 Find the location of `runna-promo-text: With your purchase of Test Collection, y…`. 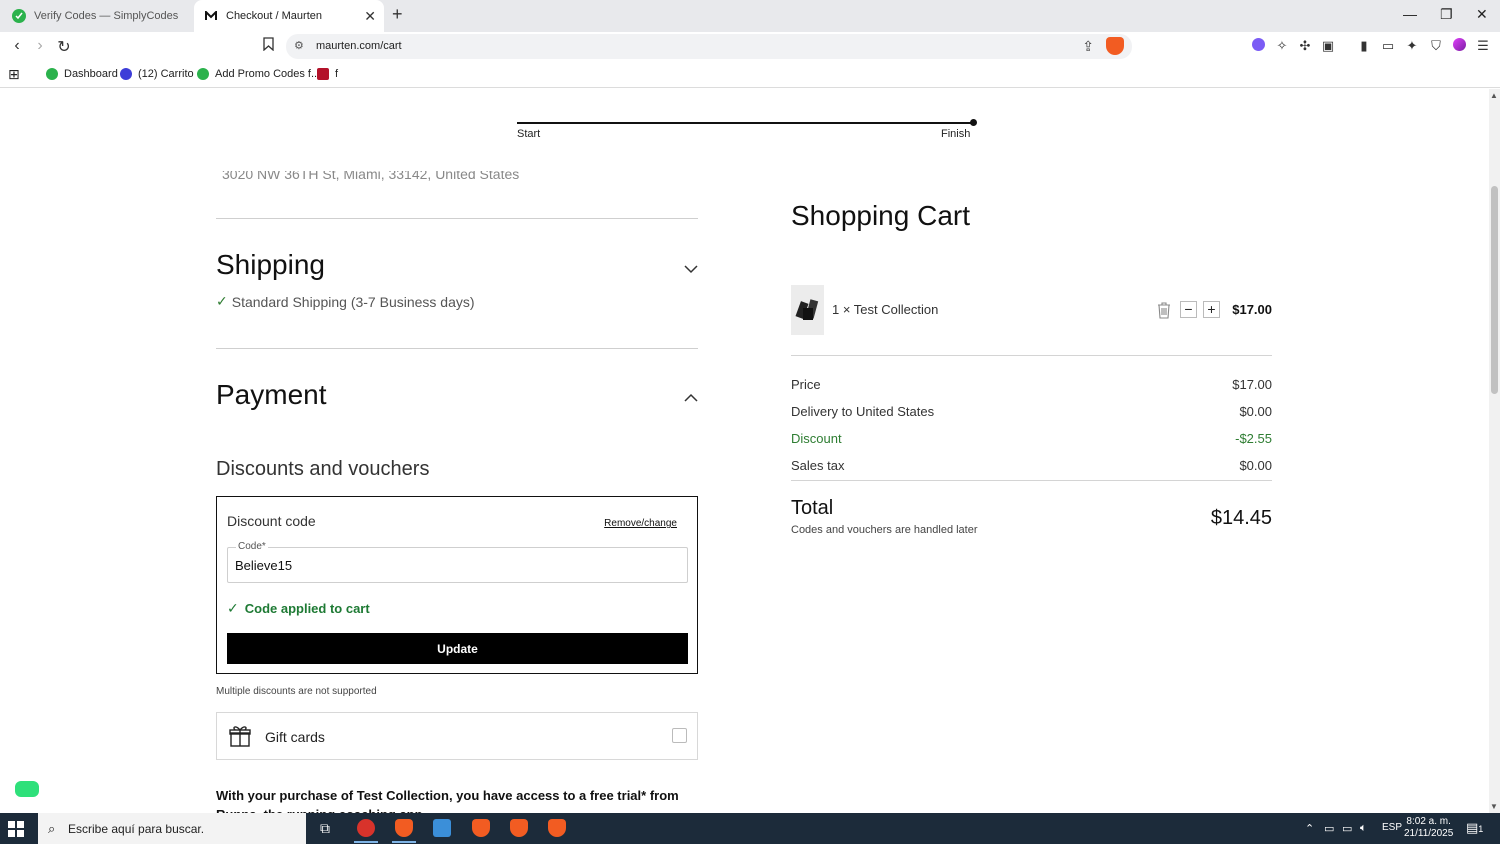

runna-promo-text: With your purchase of Test Collection, y… is located at coordinates (447, 800).